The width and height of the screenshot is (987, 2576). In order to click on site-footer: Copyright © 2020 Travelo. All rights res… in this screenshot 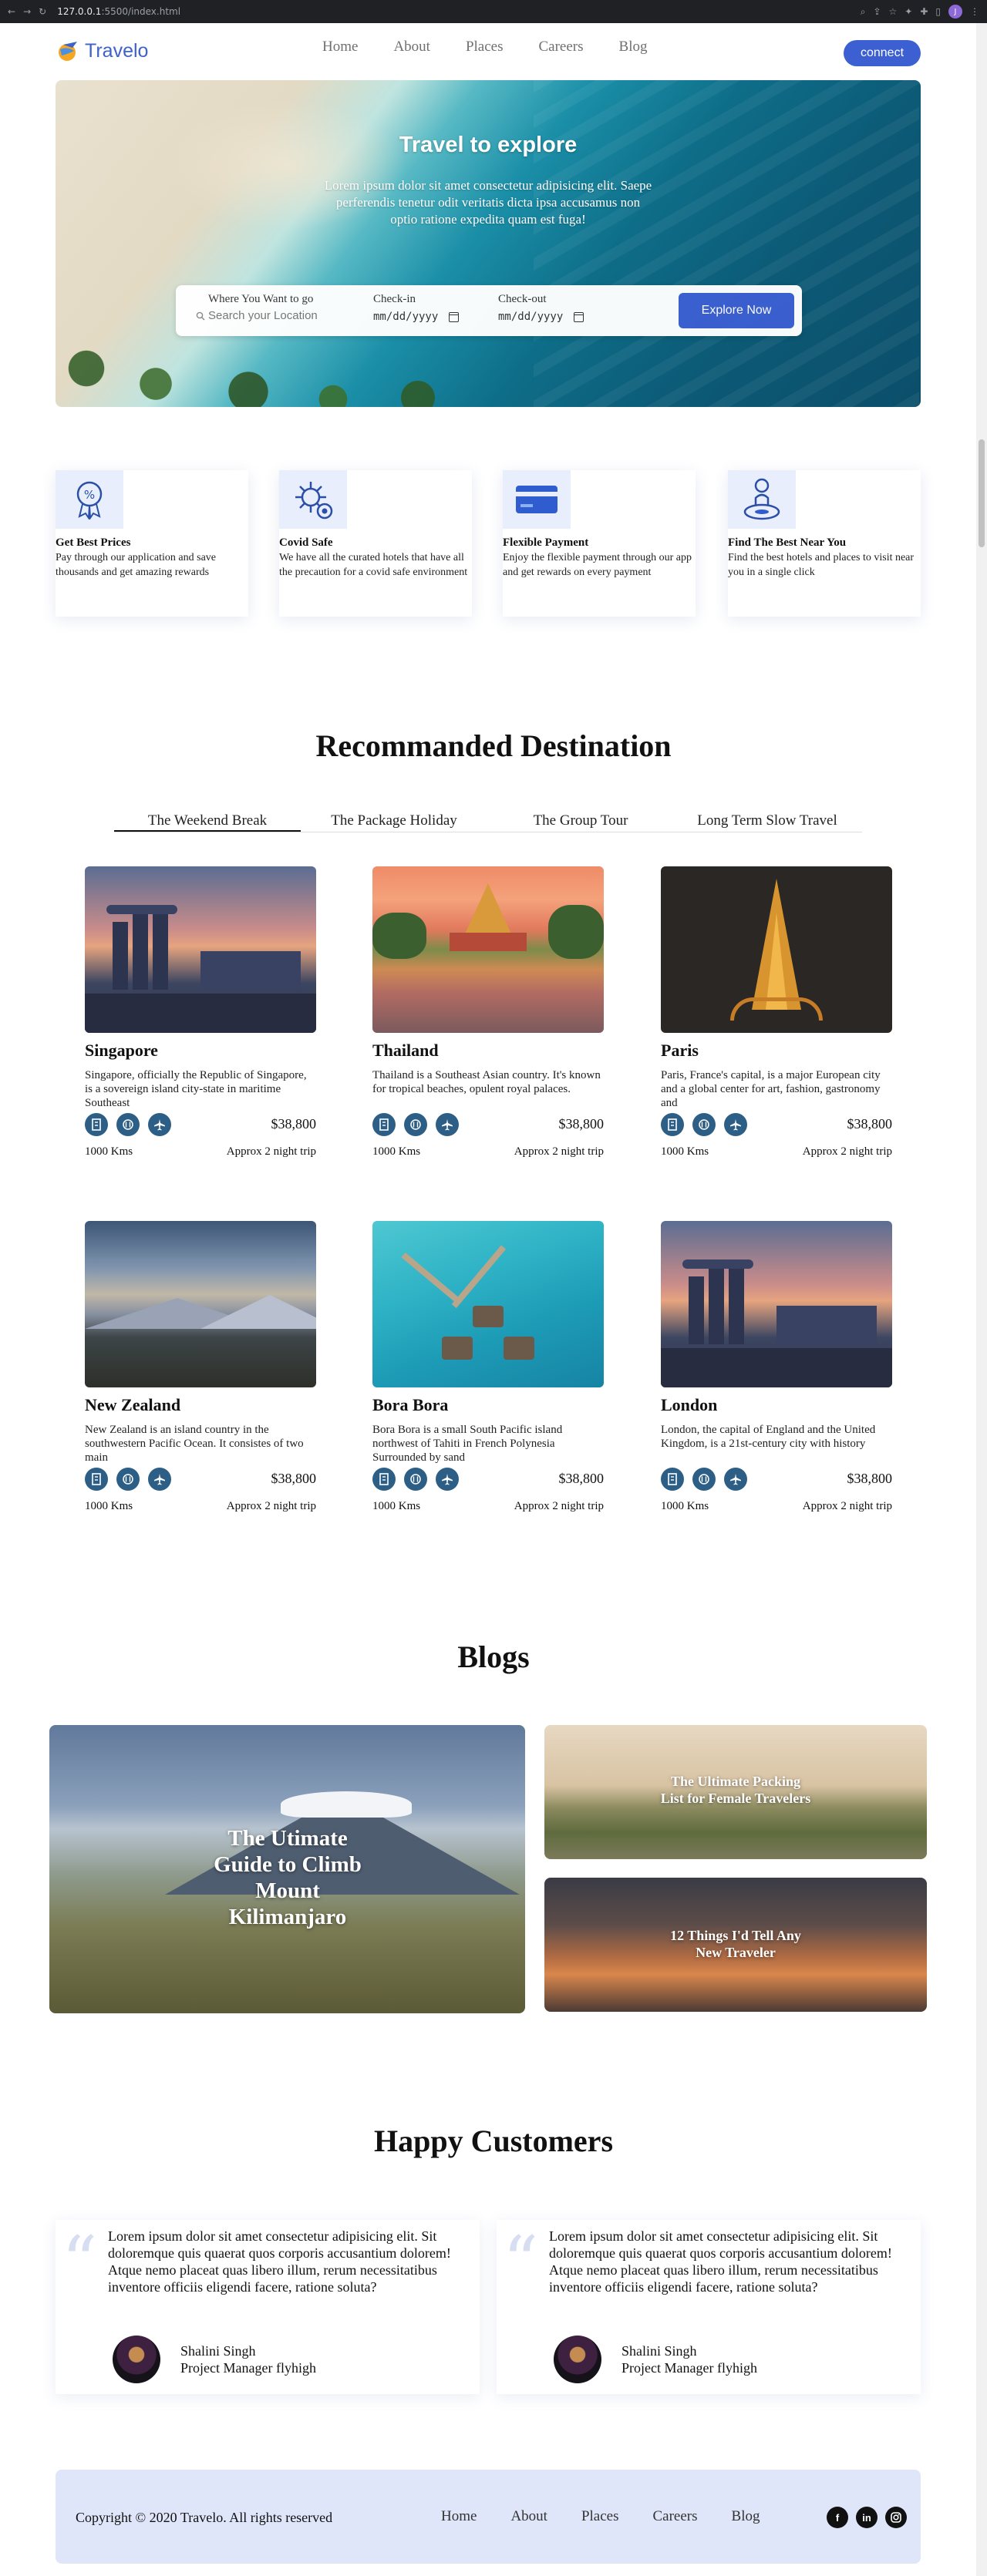, I will do `click(488, 2517)`.